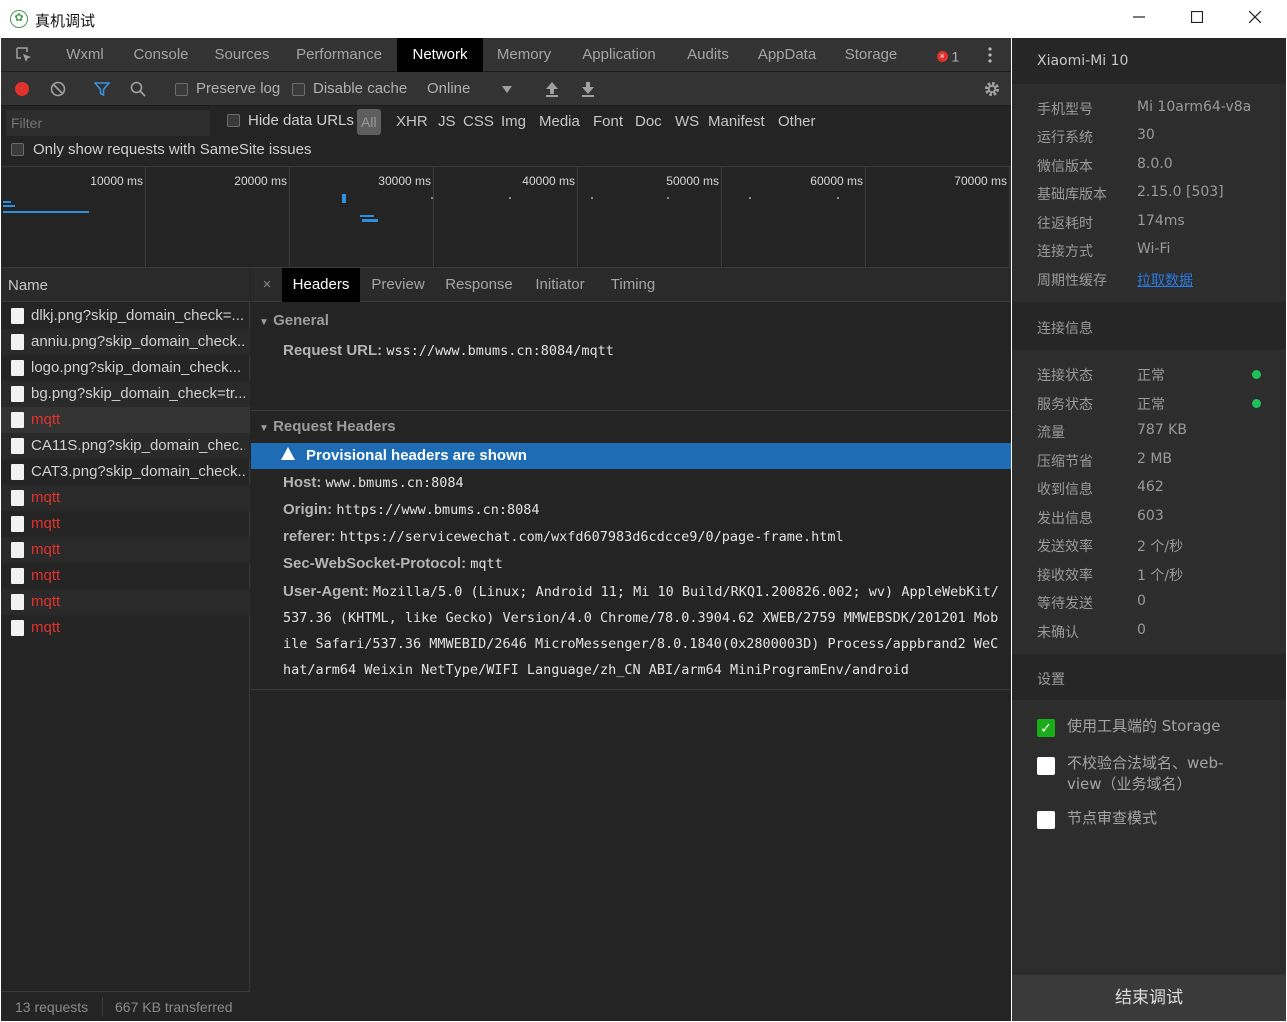 The image size is (1287, 1022). I want to click on tab-response: Response, so click(479, 285).